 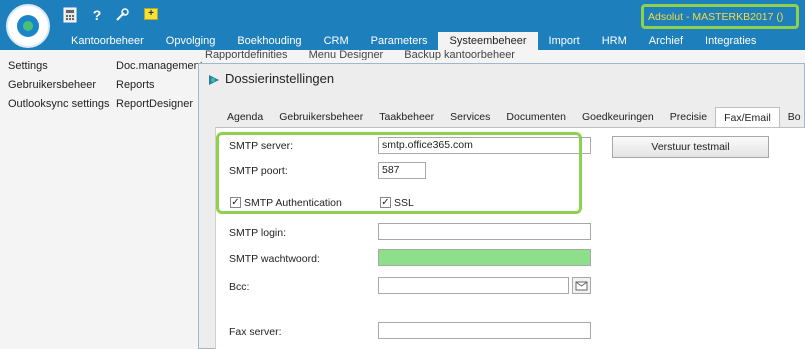 What do you see at coordinates (246, 55) in the screenshot?
I see `ribbon-item-rapportdefinities: Rapportdefinities` at bounding box center [246, 55].